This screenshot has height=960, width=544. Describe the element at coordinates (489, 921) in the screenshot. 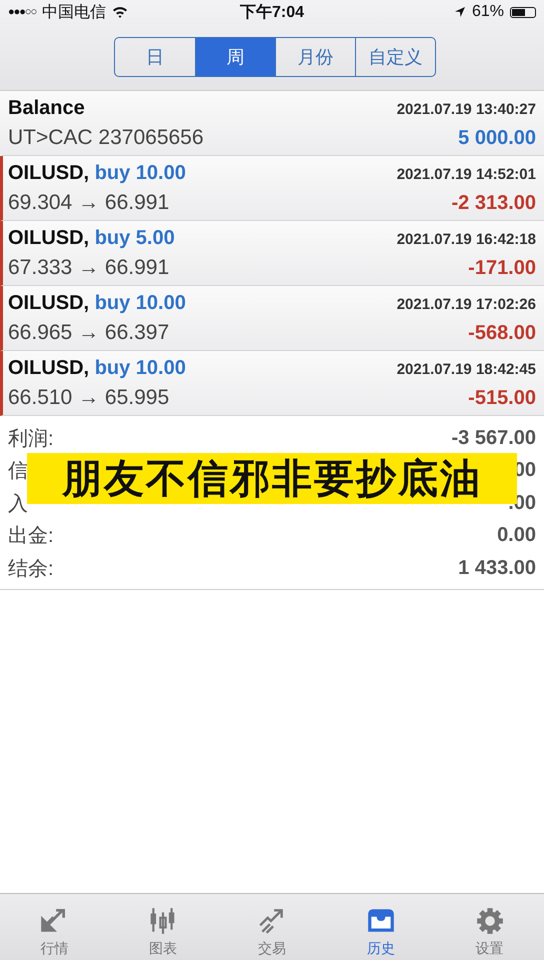

I see `settings-icon` at that location.